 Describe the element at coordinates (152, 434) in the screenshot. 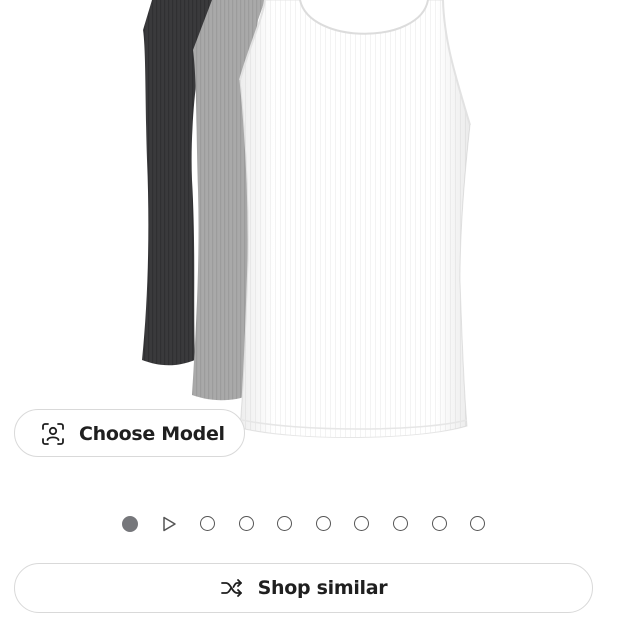

I see `choose-model-label: Choose Model` at that location.